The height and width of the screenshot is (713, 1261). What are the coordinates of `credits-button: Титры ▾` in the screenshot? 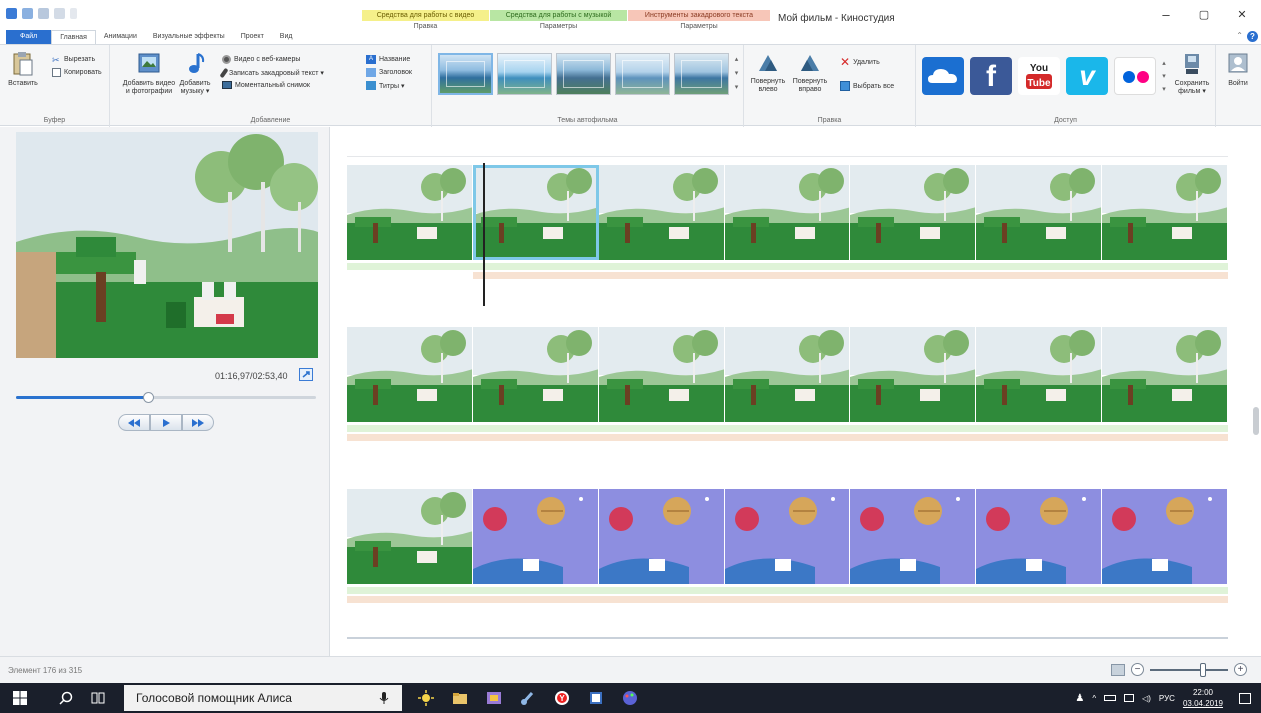 It's located at (385, 85).